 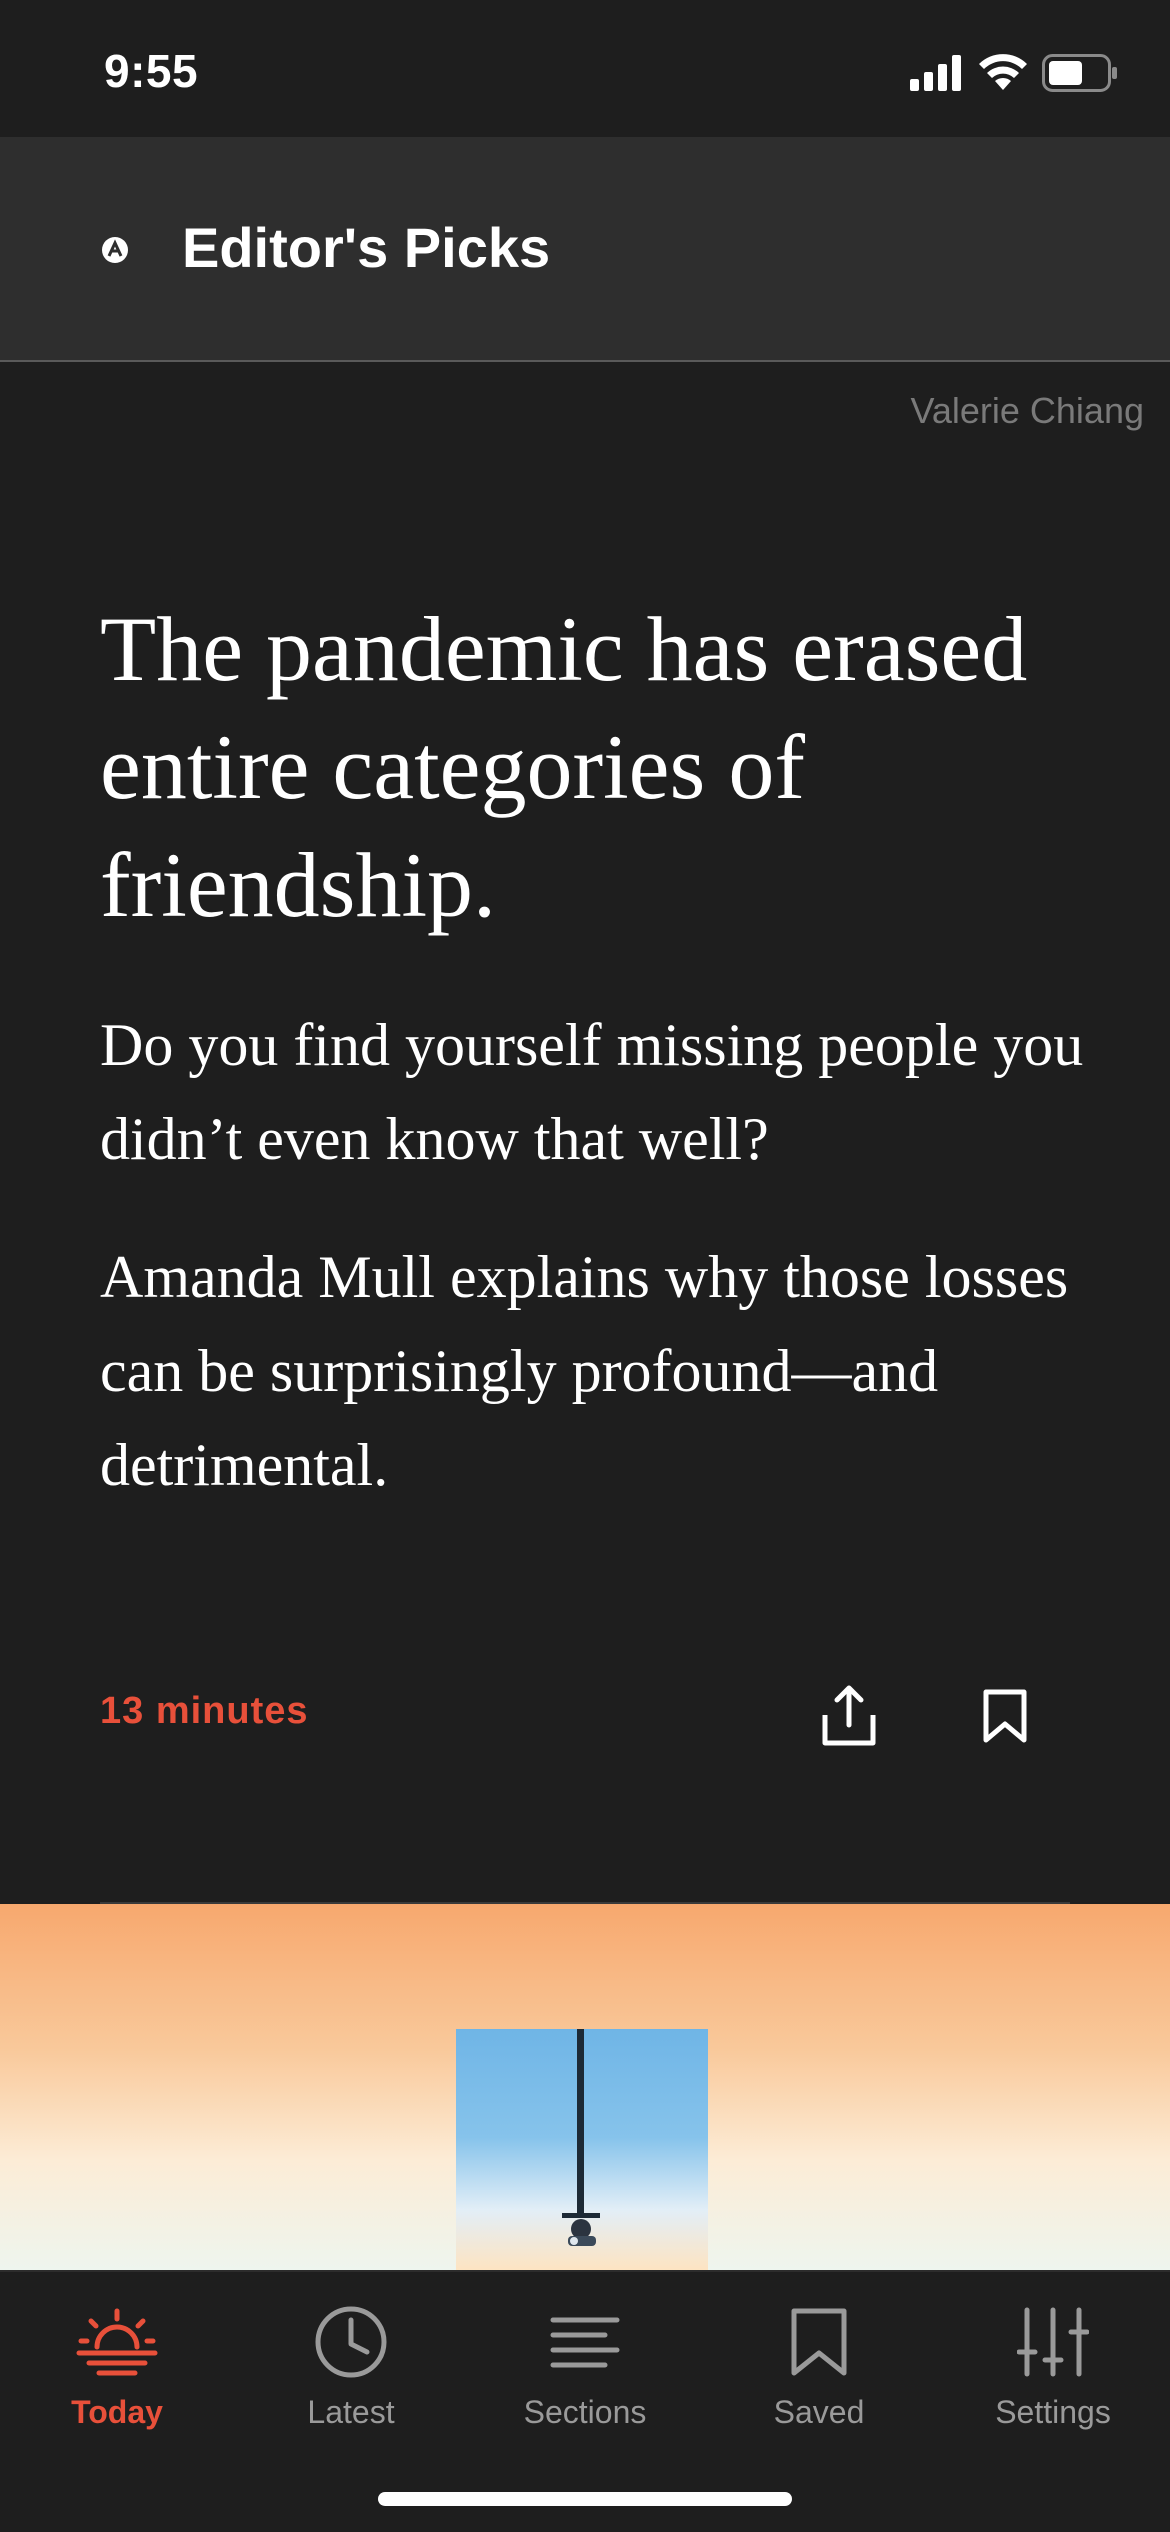 I want to click on status-icons, so click(x=1014, y=75).